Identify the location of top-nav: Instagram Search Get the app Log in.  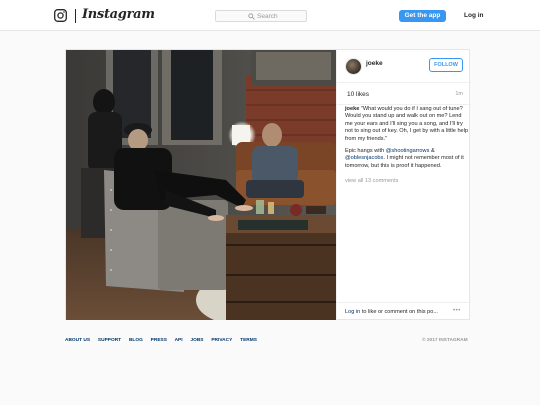
(270, 15).